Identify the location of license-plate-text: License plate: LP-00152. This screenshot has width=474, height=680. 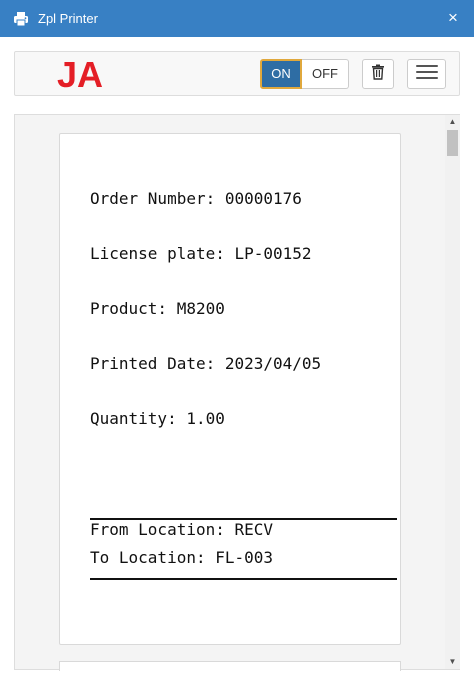
(201, 253).